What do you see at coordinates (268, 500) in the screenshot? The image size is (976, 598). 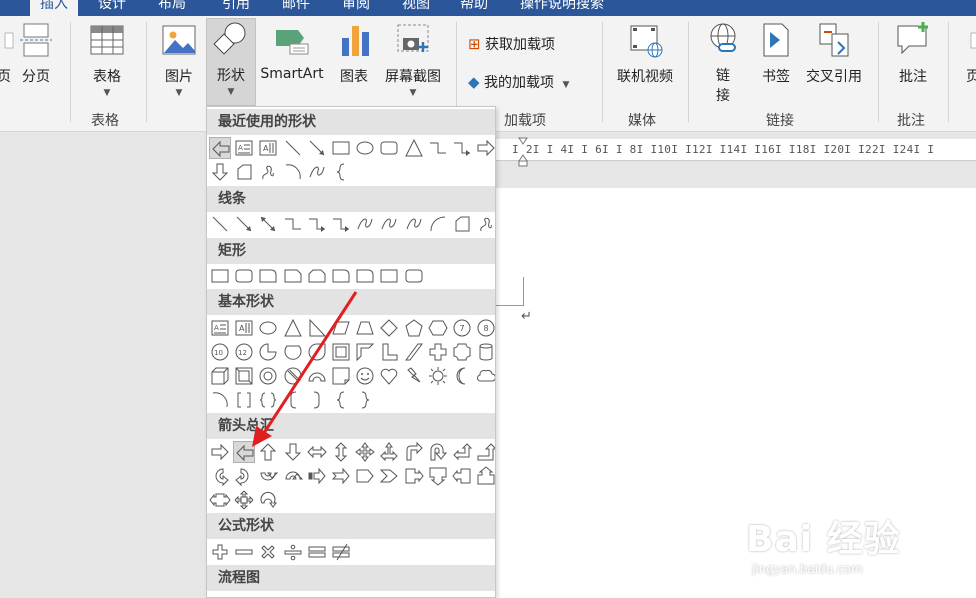 I see `shape-cell-circ-arrow` at bounding box center [268, 500].